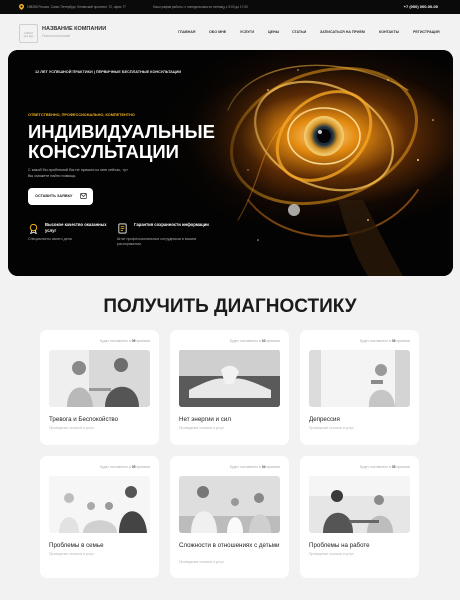 The height and width of the screenshot is (600, 460). What do you see at coordinates (263, 341) in the screenshot?
I see `count-value: 03` at bounding box center [263, 341].